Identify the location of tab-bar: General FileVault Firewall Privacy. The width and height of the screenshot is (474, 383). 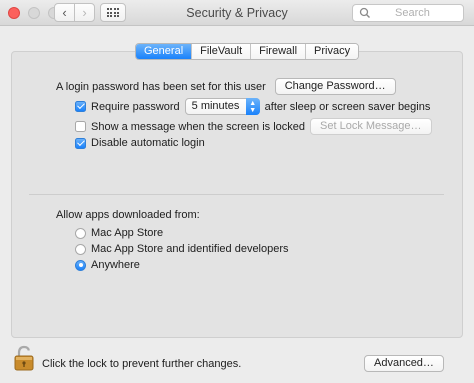
(247, 51).